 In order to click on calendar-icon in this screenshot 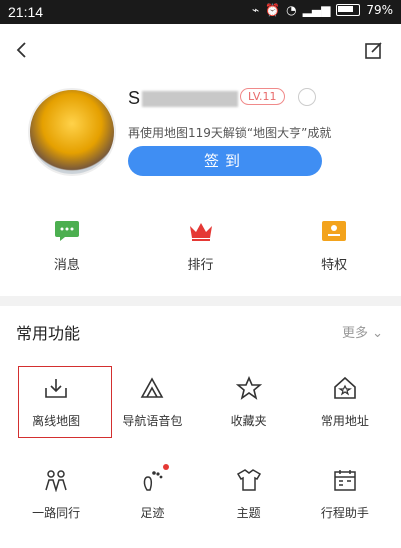, I will do `click(345, 480)`.